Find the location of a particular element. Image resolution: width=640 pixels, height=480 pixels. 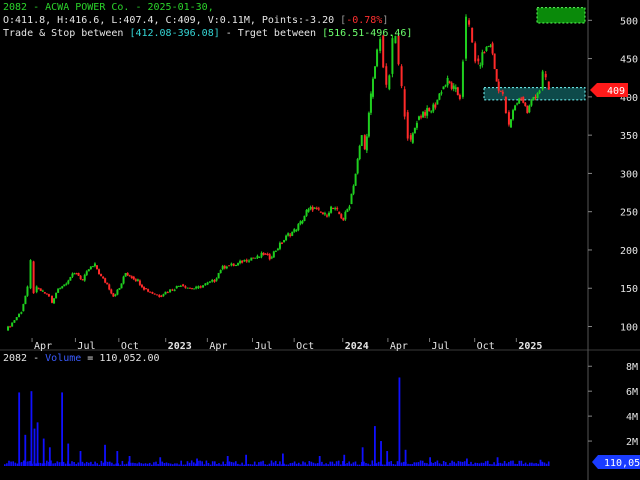

volume-header: 2082 - Volume = 110,052.00 is located at coordinates (81, 358).